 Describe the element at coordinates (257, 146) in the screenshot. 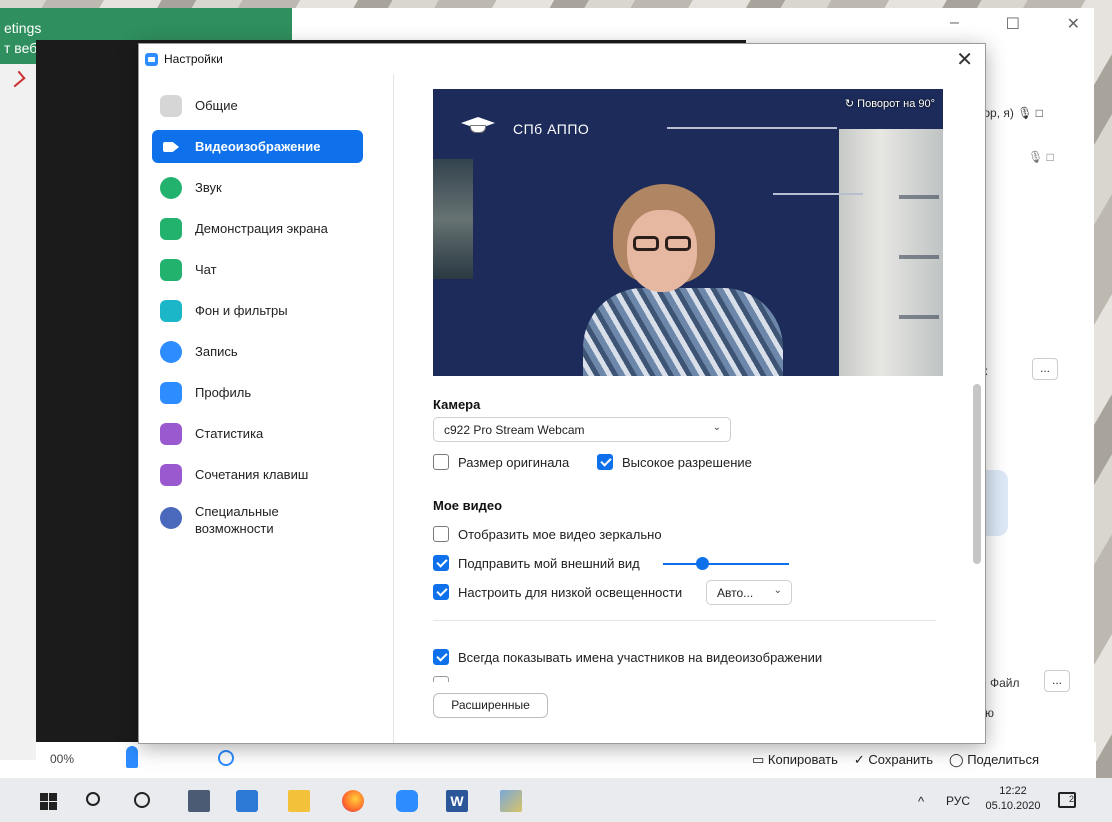

I see `sidebar-item-video: Видеоизображение` at that location.